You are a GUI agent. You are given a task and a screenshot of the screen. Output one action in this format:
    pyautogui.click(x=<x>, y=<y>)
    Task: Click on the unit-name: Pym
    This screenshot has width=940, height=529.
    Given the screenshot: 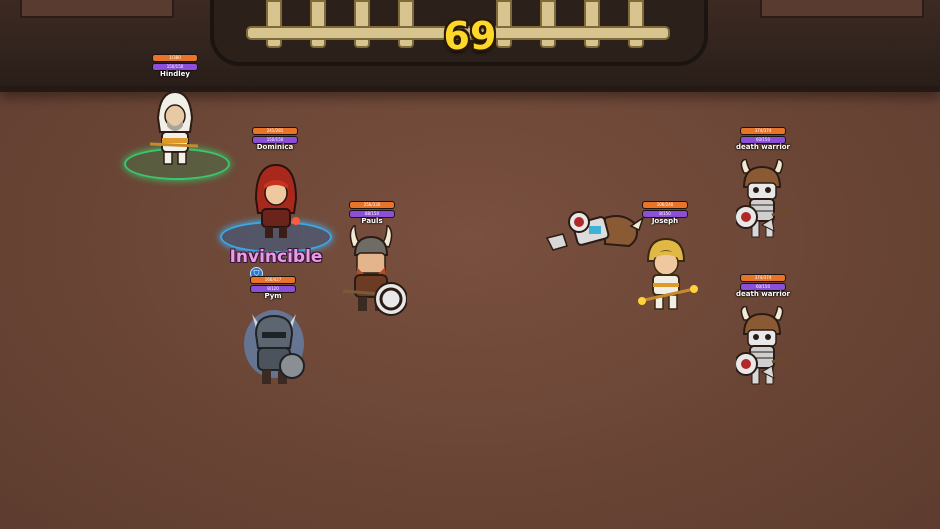 What is the action you would take?
    pyautogui.click(x=273, y=296)
    